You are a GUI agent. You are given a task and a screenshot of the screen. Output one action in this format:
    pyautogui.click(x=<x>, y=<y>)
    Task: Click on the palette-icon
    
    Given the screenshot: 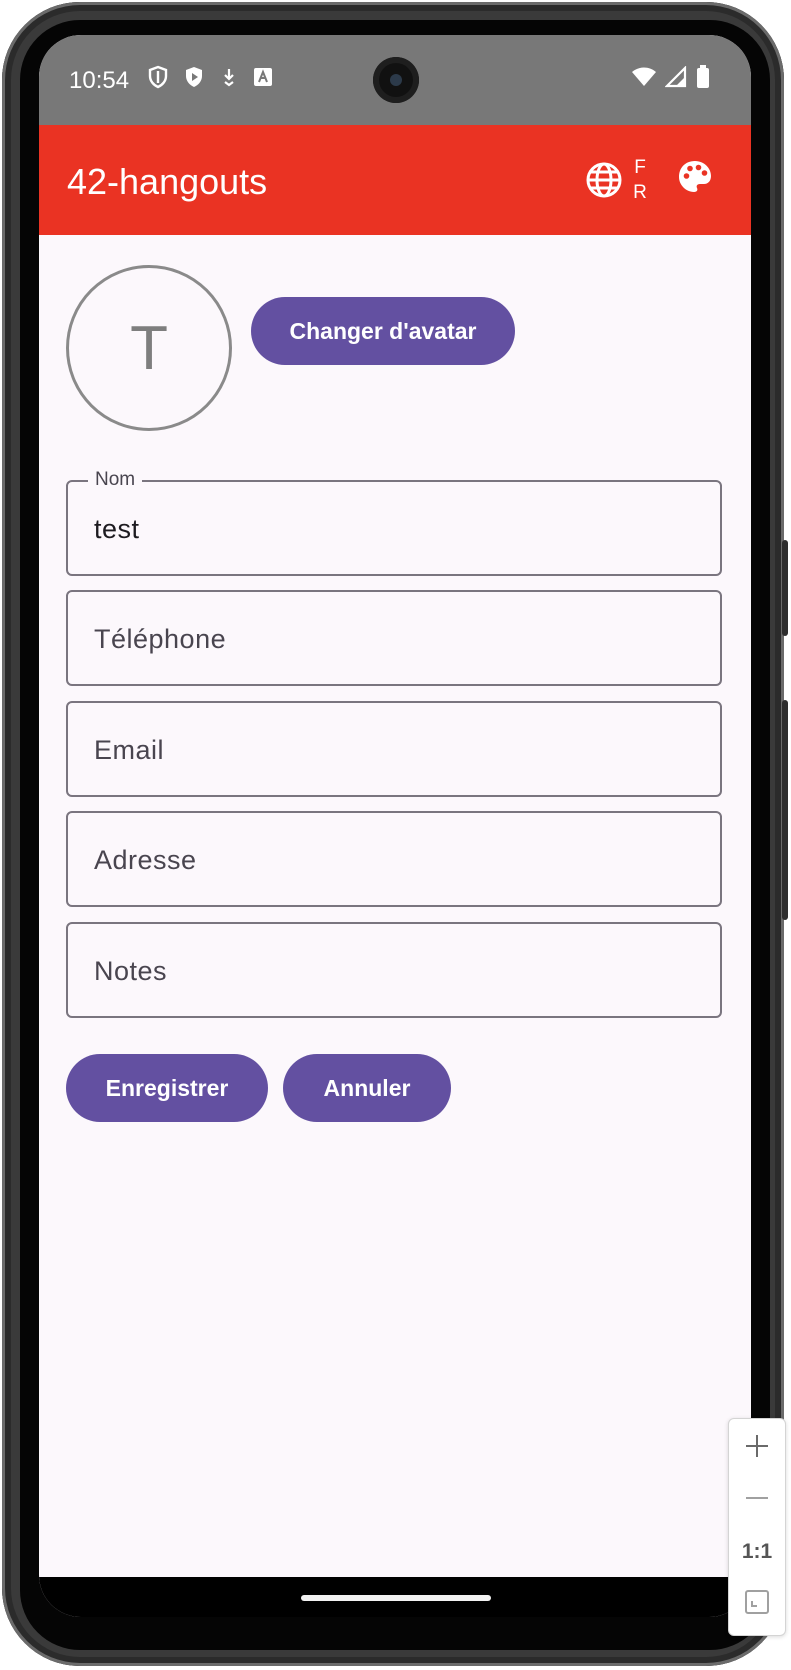 What is the action you would take?
    pyautogui.click(x=695, y=180)
    